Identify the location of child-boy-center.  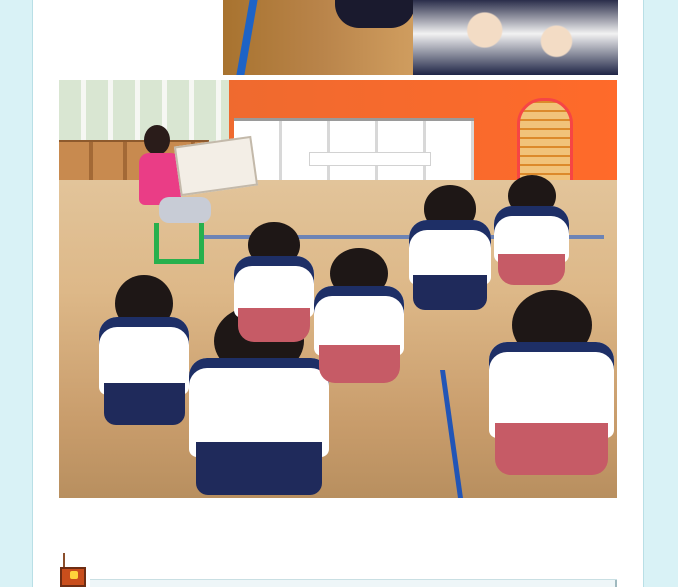
(359, 315).